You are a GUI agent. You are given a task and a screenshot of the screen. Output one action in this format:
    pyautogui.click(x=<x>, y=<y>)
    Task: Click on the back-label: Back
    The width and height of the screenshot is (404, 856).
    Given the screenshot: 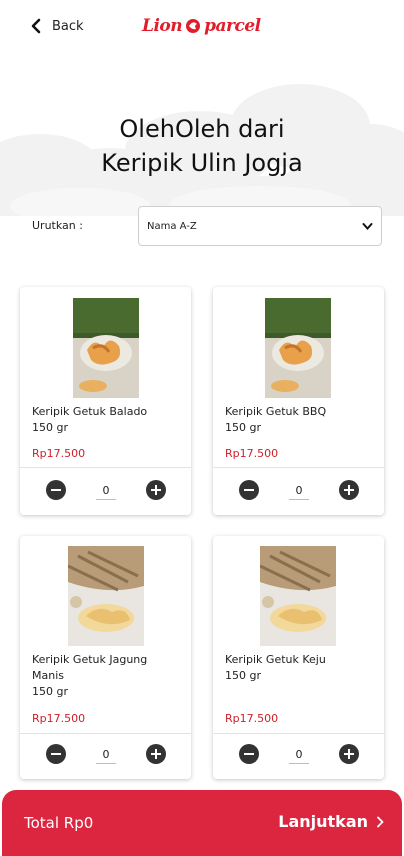 What is the action you would take?
    pyautogui.click(x=68, y=26)
    